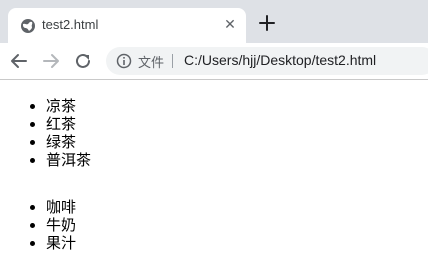  Describe the element at coordinates (61, 207) in the screenshot. I see `list-item: 咖啡` at that location.